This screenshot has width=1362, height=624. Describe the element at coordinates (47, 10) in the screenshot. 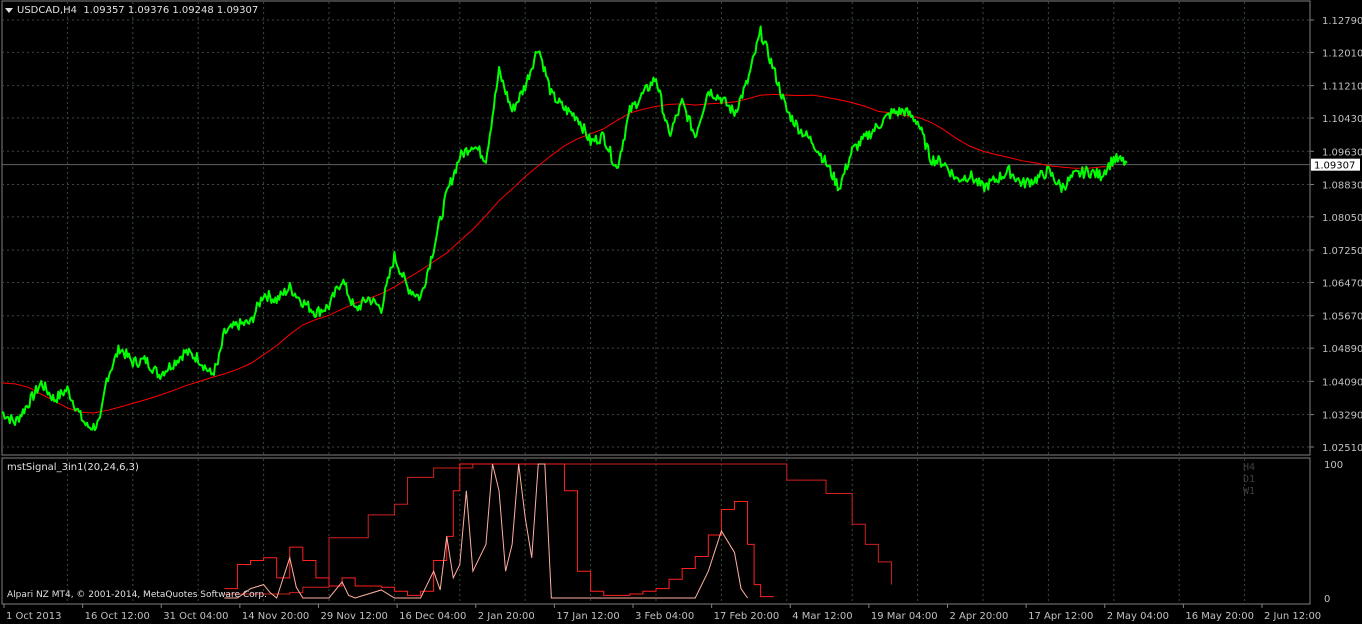

I see `symbol-label: USDCAD,H4` at that location.